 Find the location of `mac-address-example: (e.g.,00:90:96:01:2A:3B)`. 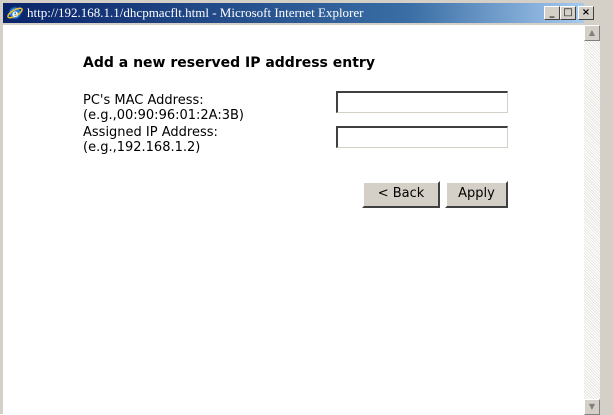

mac-address-example: (e.g.,00:90:96:01:2A:3B) is located at coordinates (163, 115).